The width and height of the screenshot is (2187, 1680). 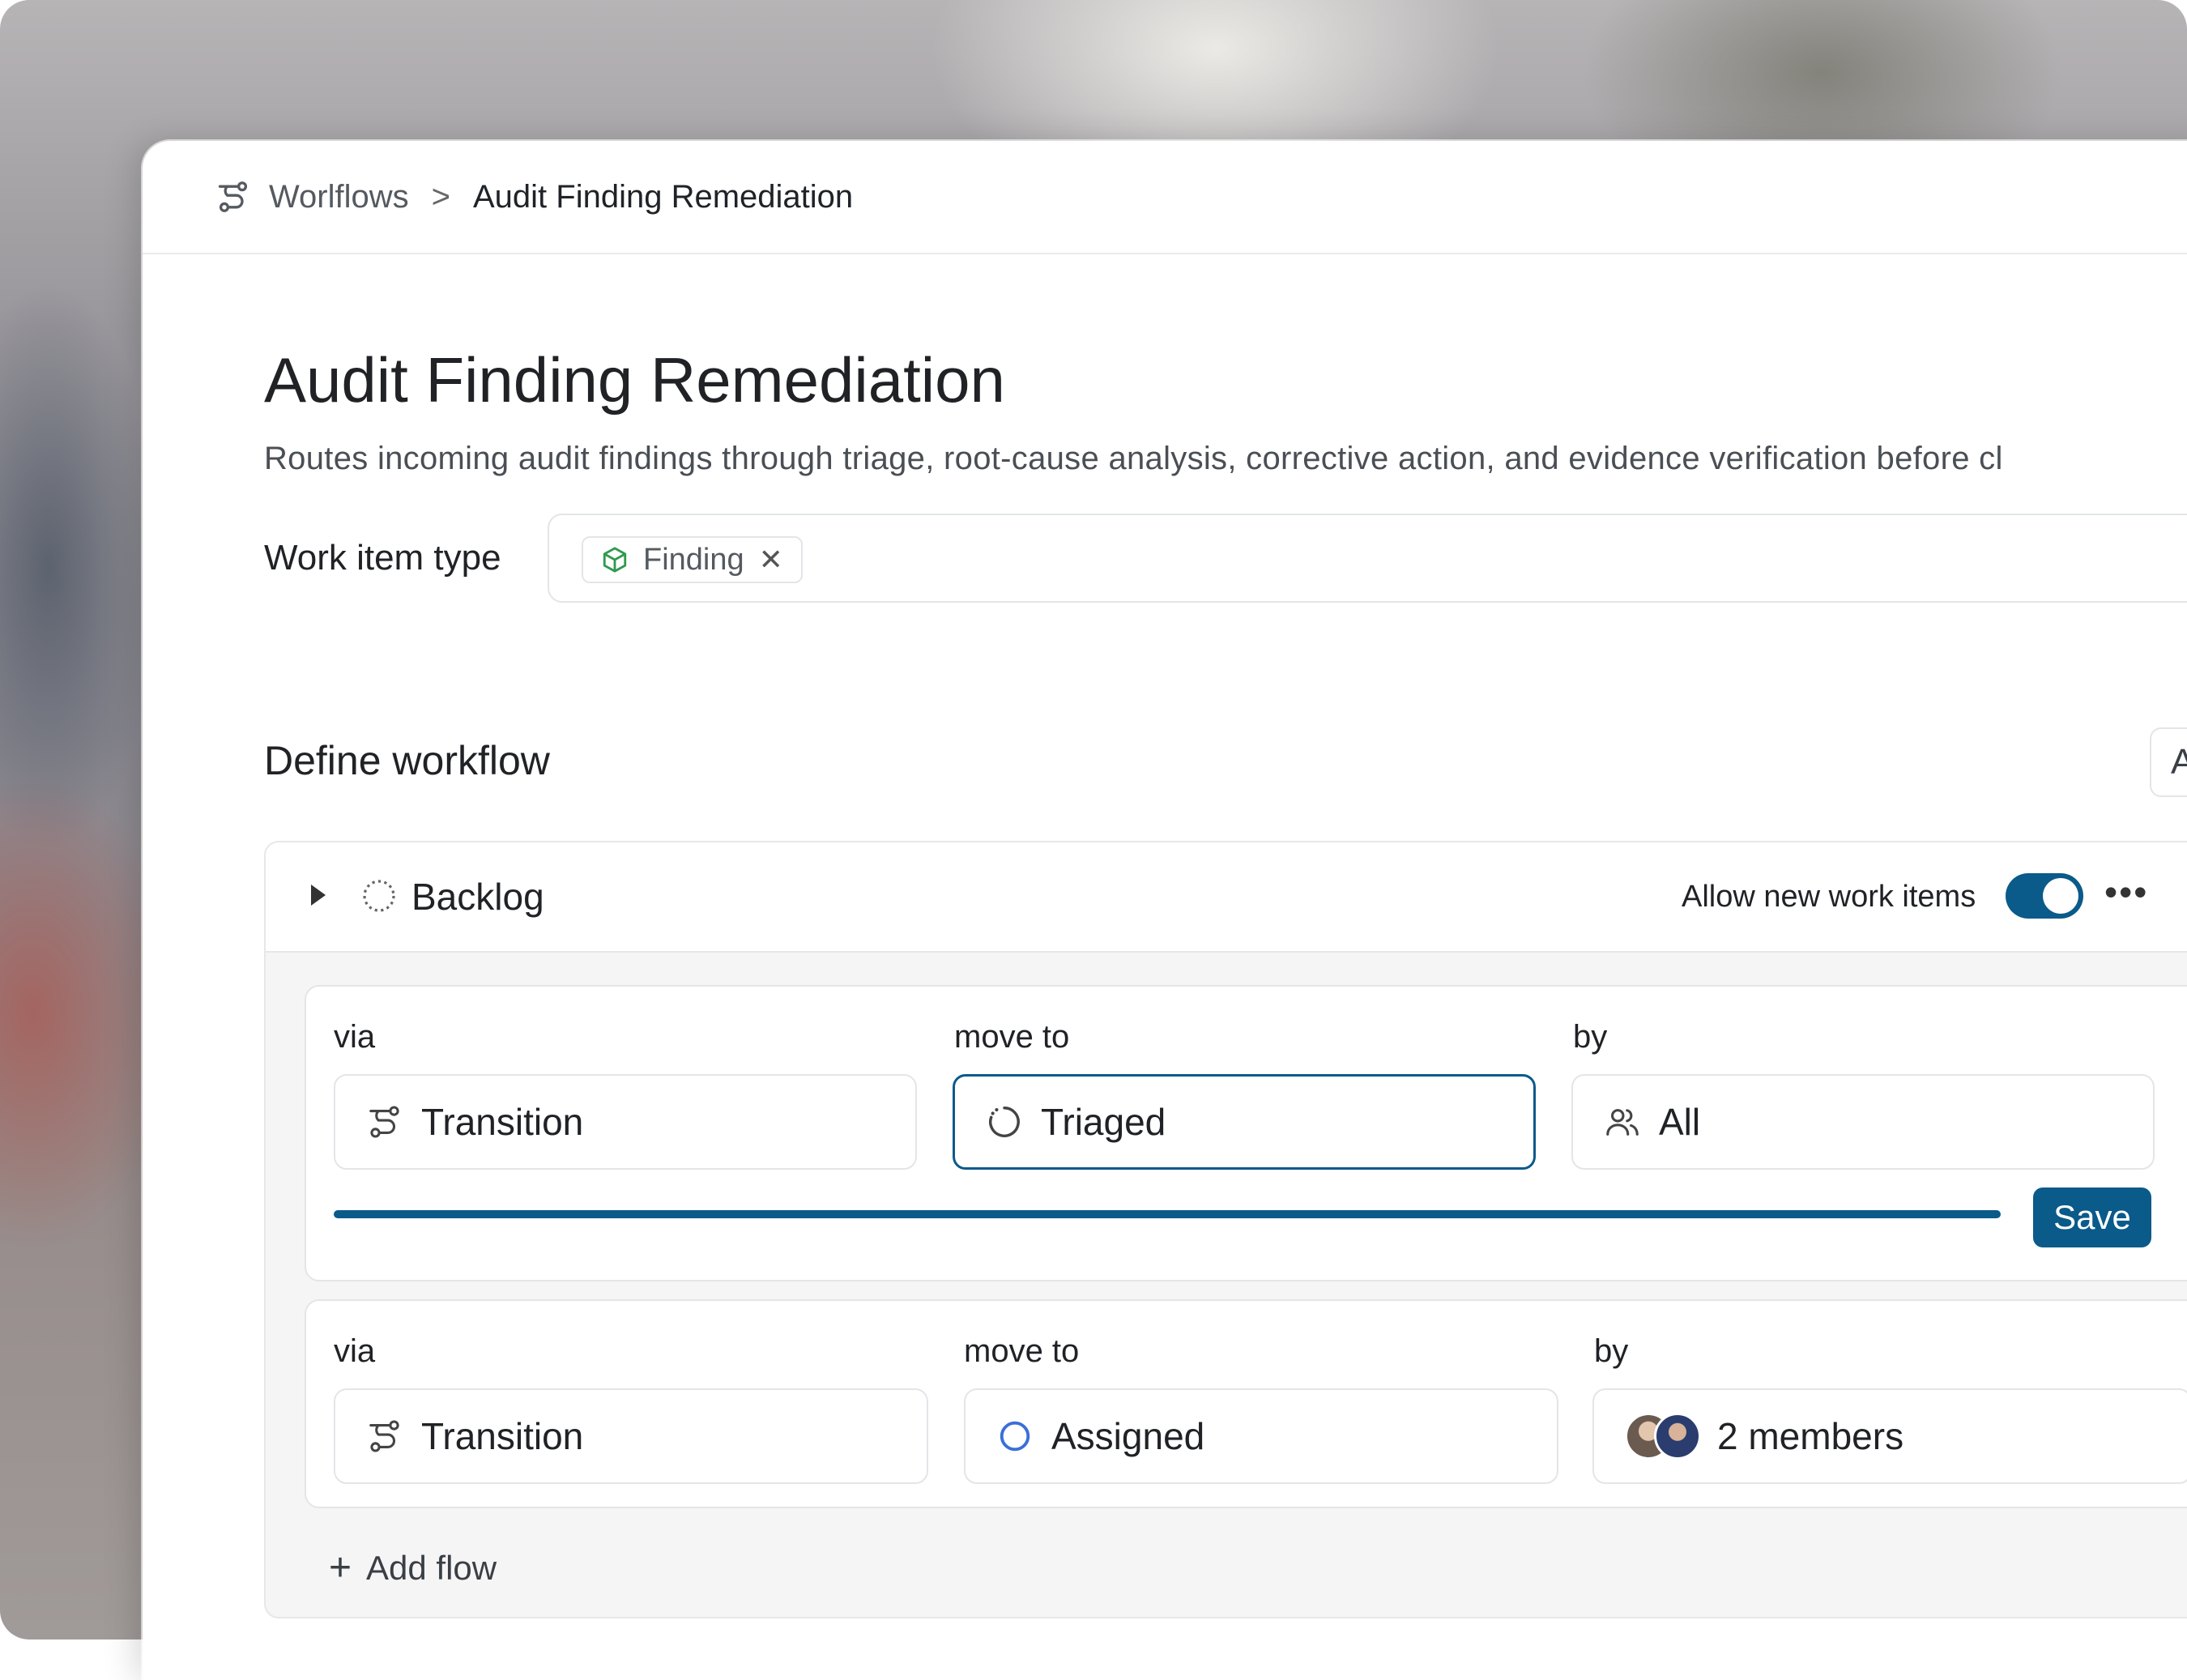 I want to click on work-item-type-chip: Finding ✕, so click(x=692, y=559).